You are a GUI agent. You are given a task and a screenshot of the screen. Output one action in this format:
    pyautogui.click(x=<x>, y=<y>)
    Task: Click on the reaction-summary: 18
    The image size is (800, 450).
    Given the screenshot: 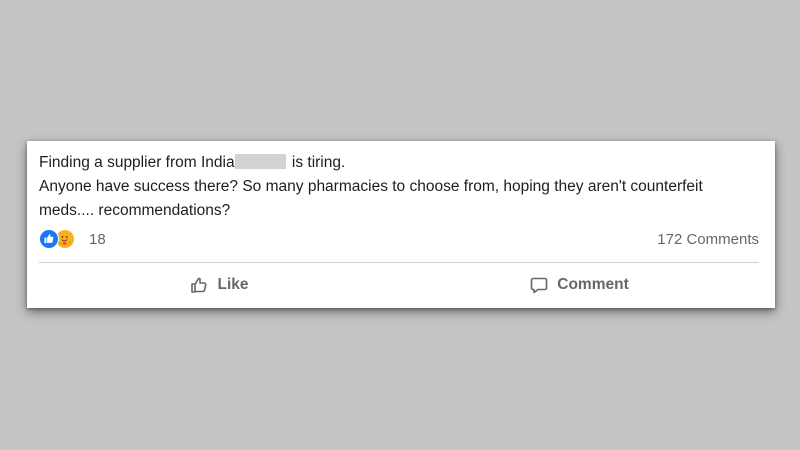 What is the action you would take?
    pyautogui.click(x=72, y=239)
    